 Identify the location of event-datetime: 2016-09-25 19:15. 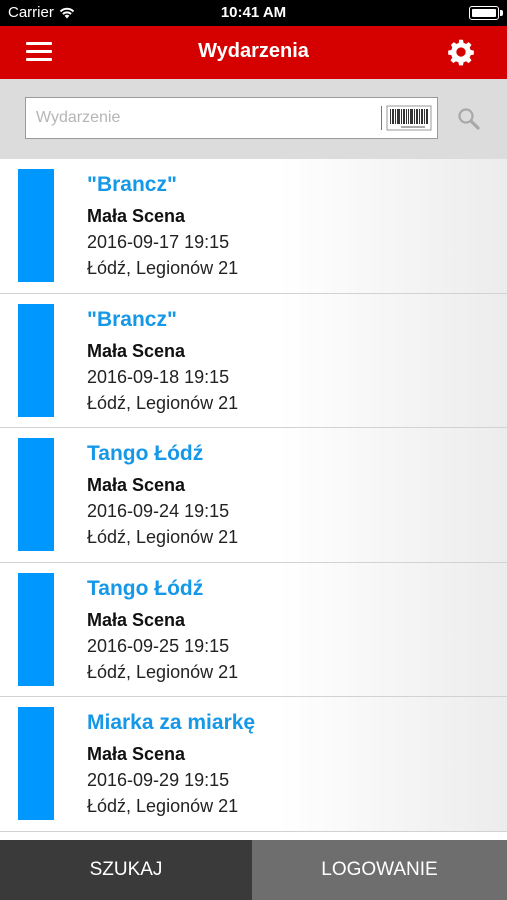
(158, 645).